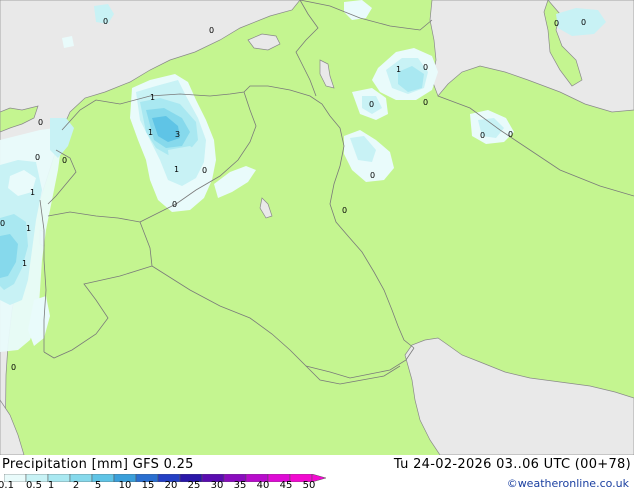 The image size is (634, 491). Describe the element at coordinates (512, 464) in the screenshot. I see `forecast-time: Tu 24-02-2026 03..06 UTC (00+78)` at that location.